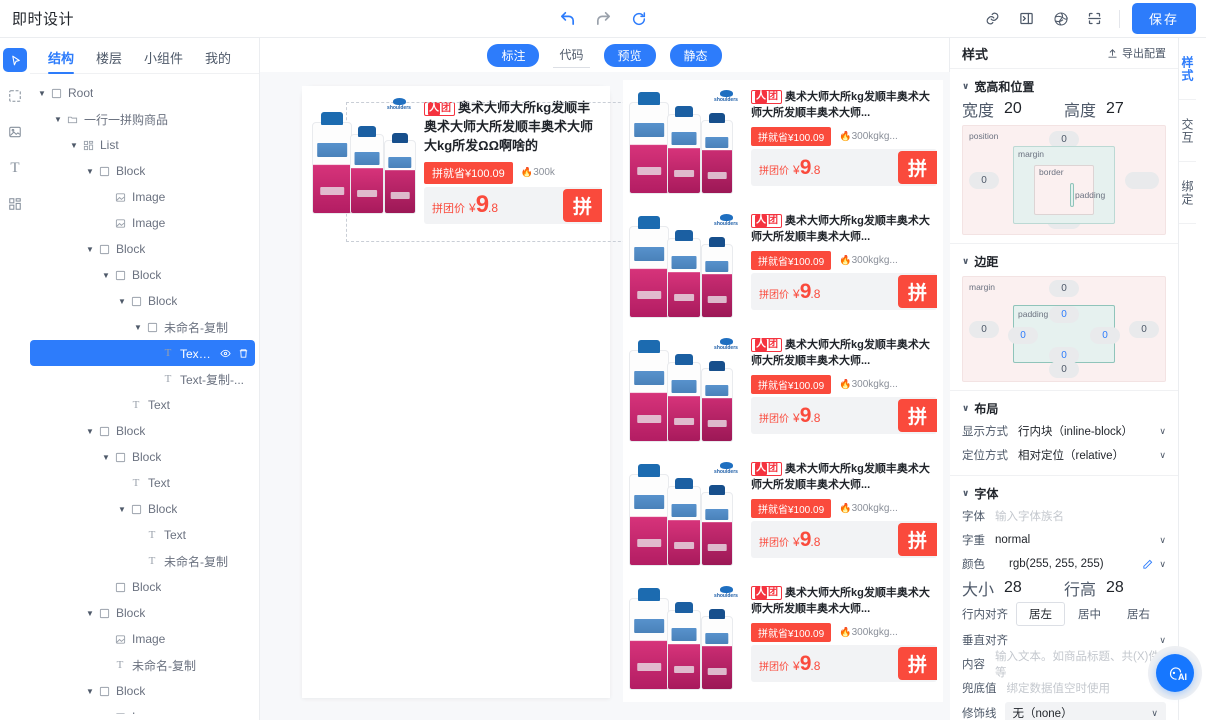  What do you see at coordinates (567, 19) in the screenshot?
I see `undo-icon` at bounding box center [567, 19].